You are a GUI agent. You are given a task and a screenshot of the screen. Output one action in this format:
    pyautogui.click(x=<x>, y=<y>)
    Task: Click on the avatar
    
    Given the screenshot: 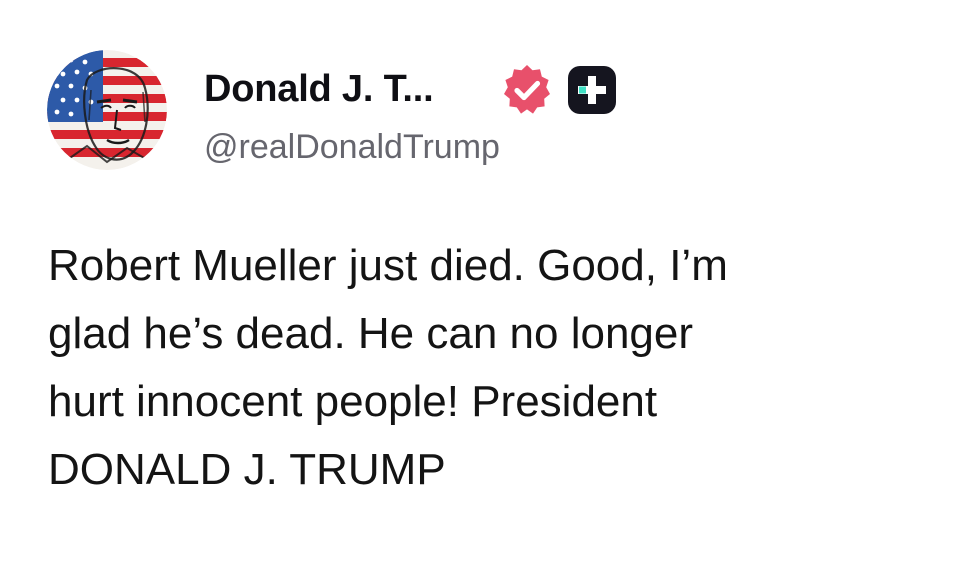 What is the action you would take?
    pyautogui.click(x=107, y=110)
    